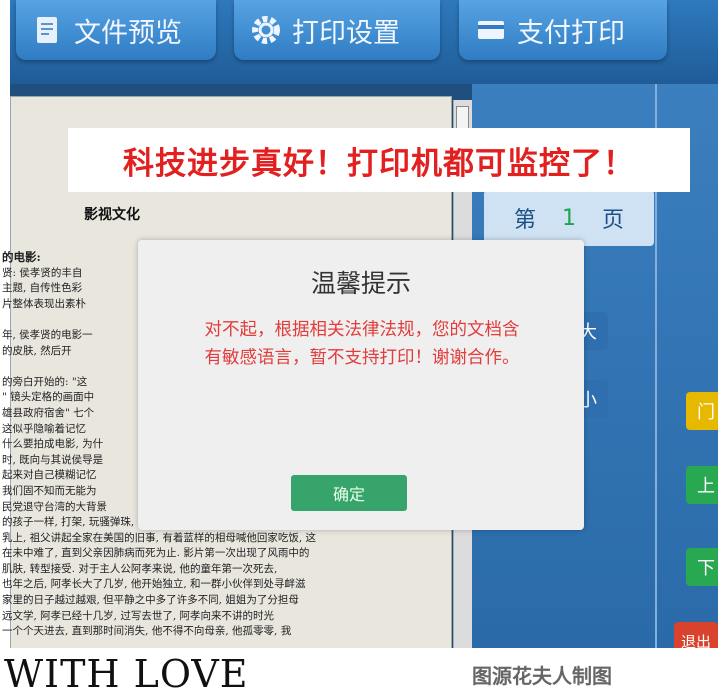  I want to click on document-line: 肌肤, 转型接受. 对于主人公阿孝来说, 他的童年第一次死去,, so click(140, 568).